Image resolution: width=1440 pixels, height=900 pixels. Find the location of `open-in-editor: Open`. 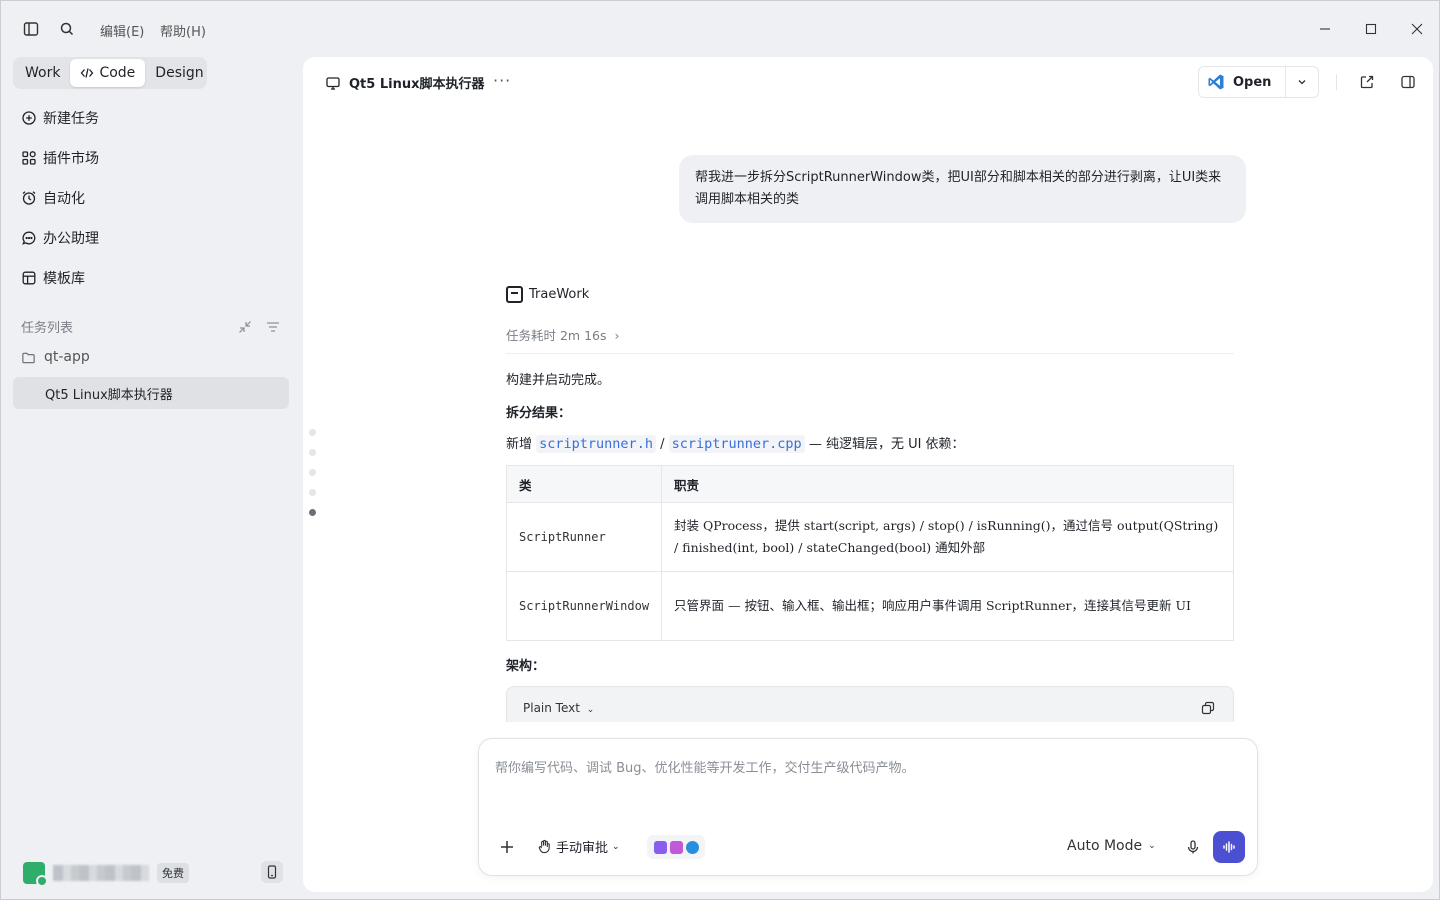

open-in-editor: Open is located at coordinates (1258, 82).